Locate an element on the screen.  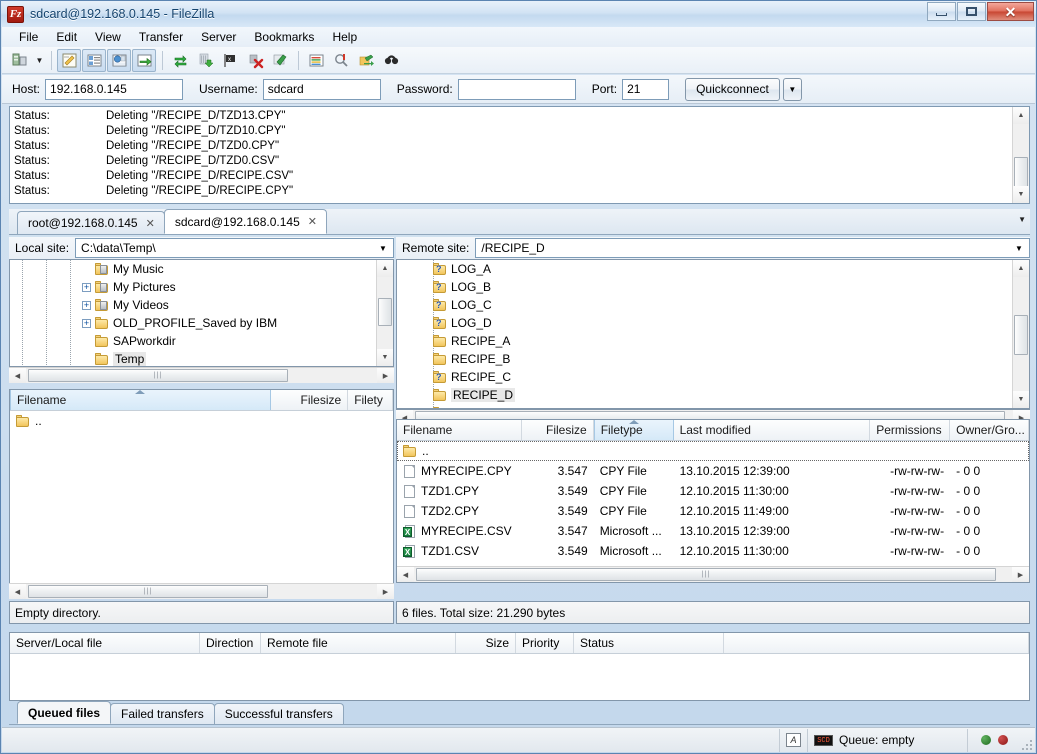
local-tree-item: + My Videos is located at coordinates (193, 305).